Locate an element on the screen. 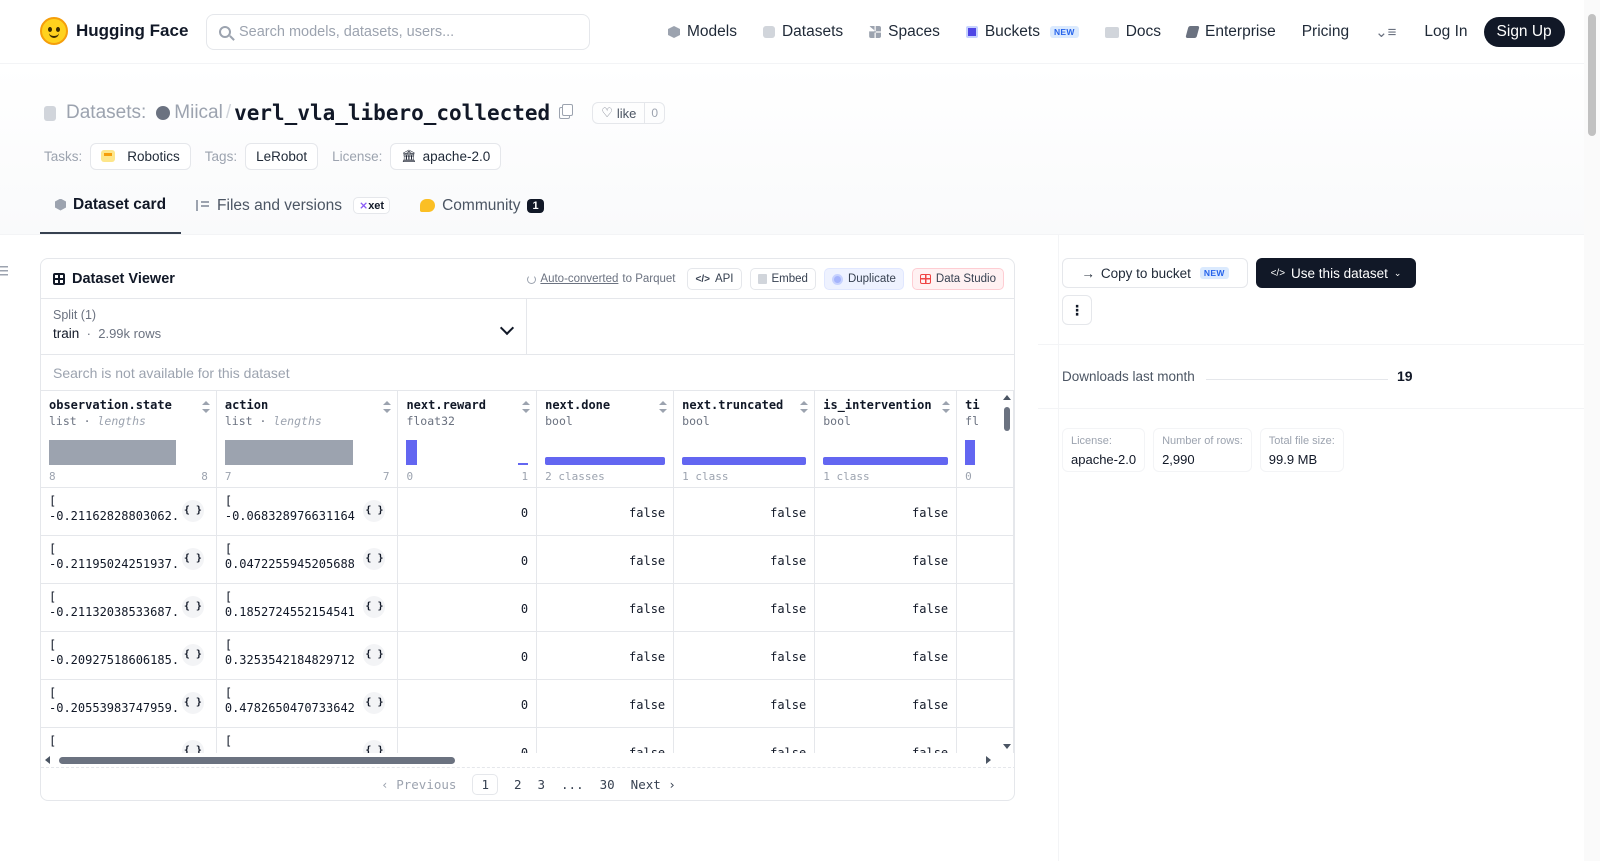  list-cell: [-0.20927518606185...{ } is located at coordinates (129, 655).